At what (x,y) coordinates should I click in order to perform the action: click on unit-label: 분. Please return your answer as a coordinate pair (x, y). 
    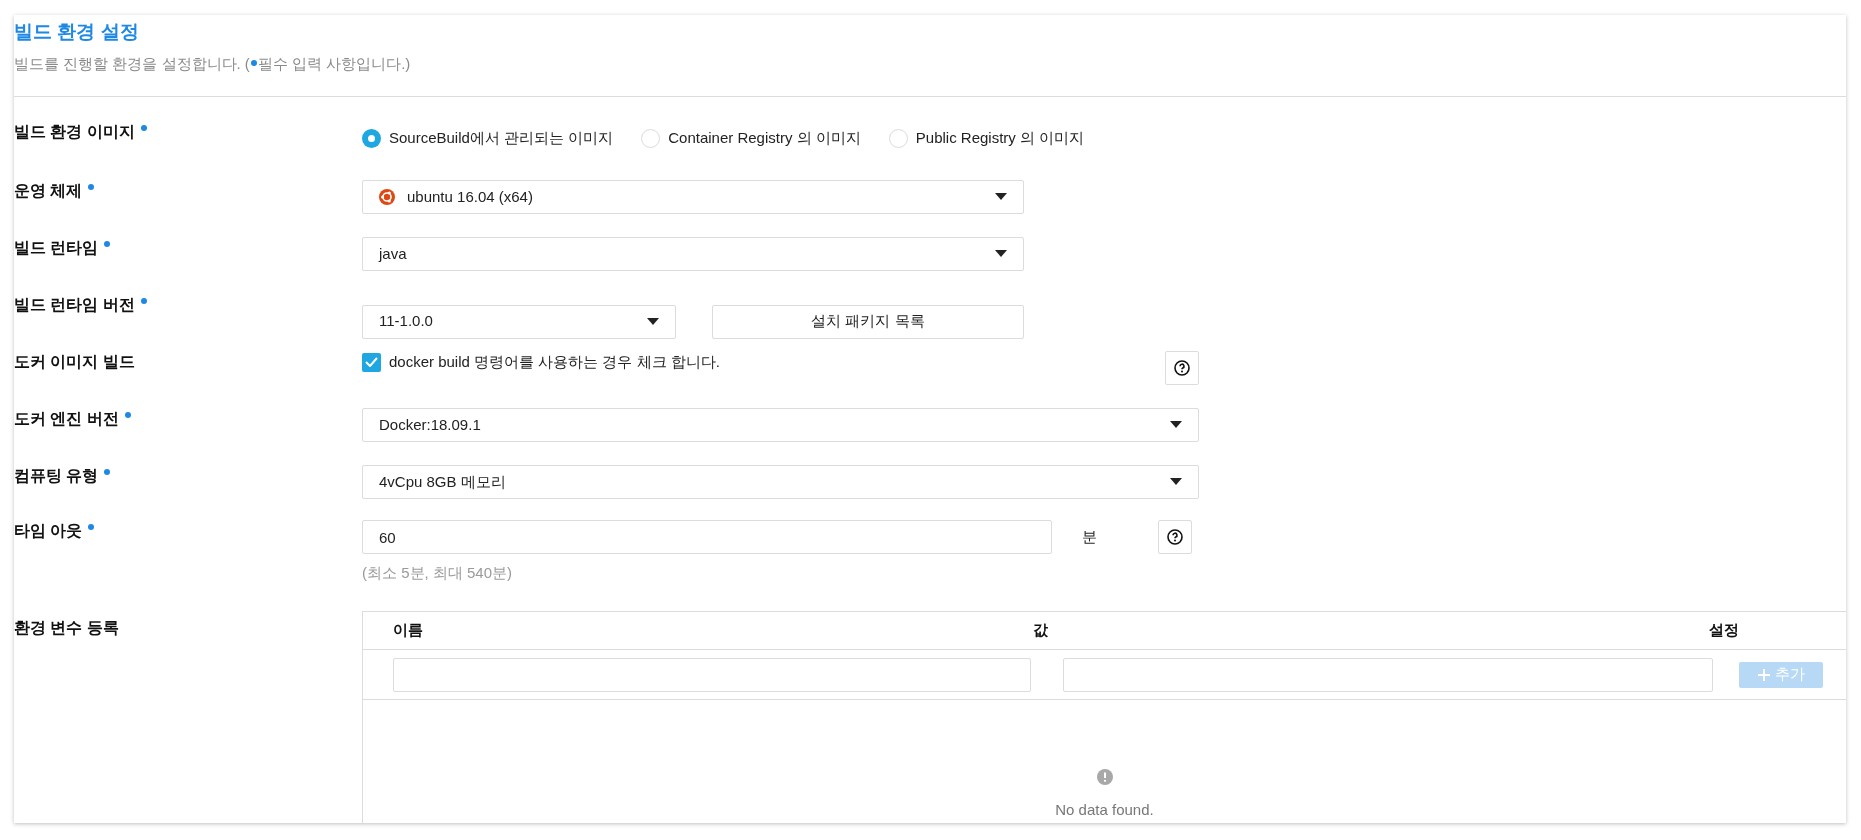
    Looking at the image, I should click on (1089, 536).